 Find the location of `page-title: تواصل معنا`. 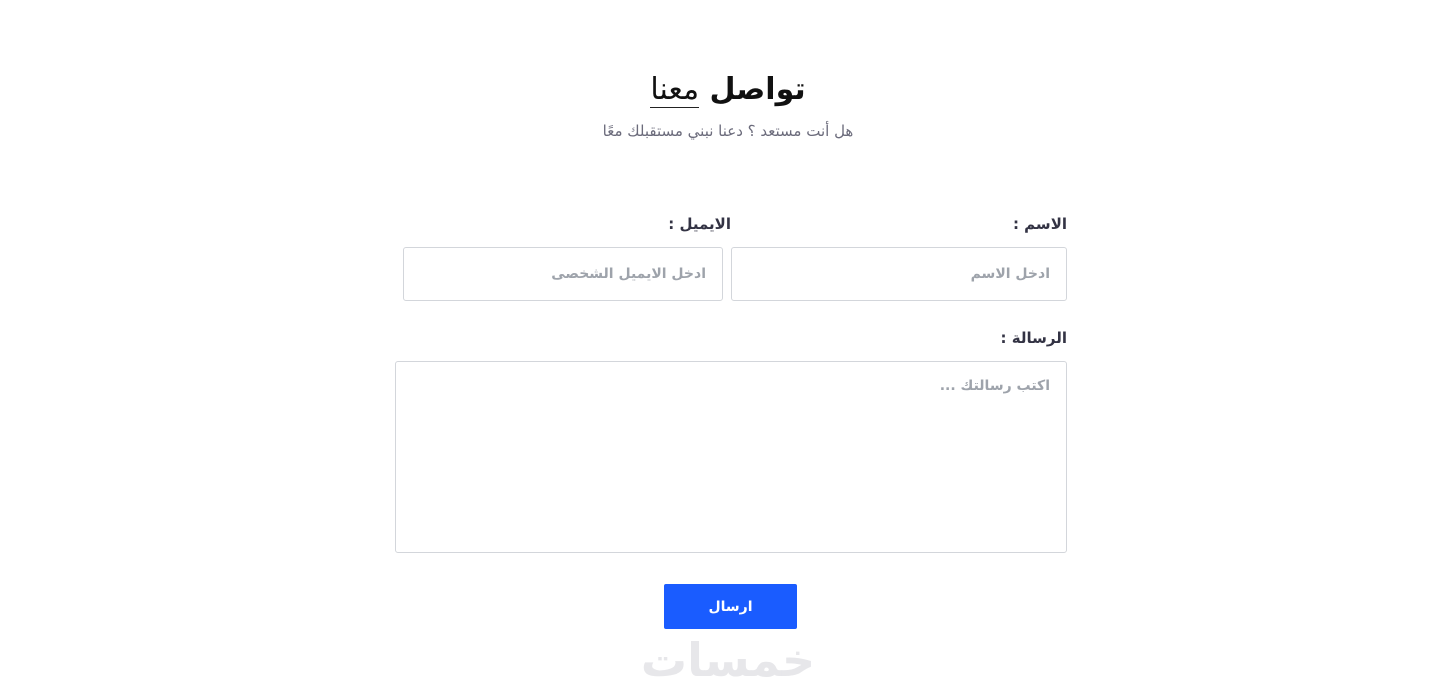

page-title: تواصل معنا is located at coordinates (728, 90).